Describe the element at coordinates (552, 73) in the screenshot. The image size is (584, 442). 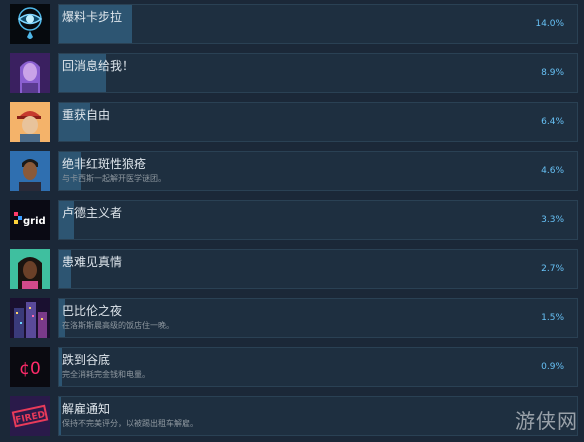
I see `unlock-percent: 8.9%` at that location.